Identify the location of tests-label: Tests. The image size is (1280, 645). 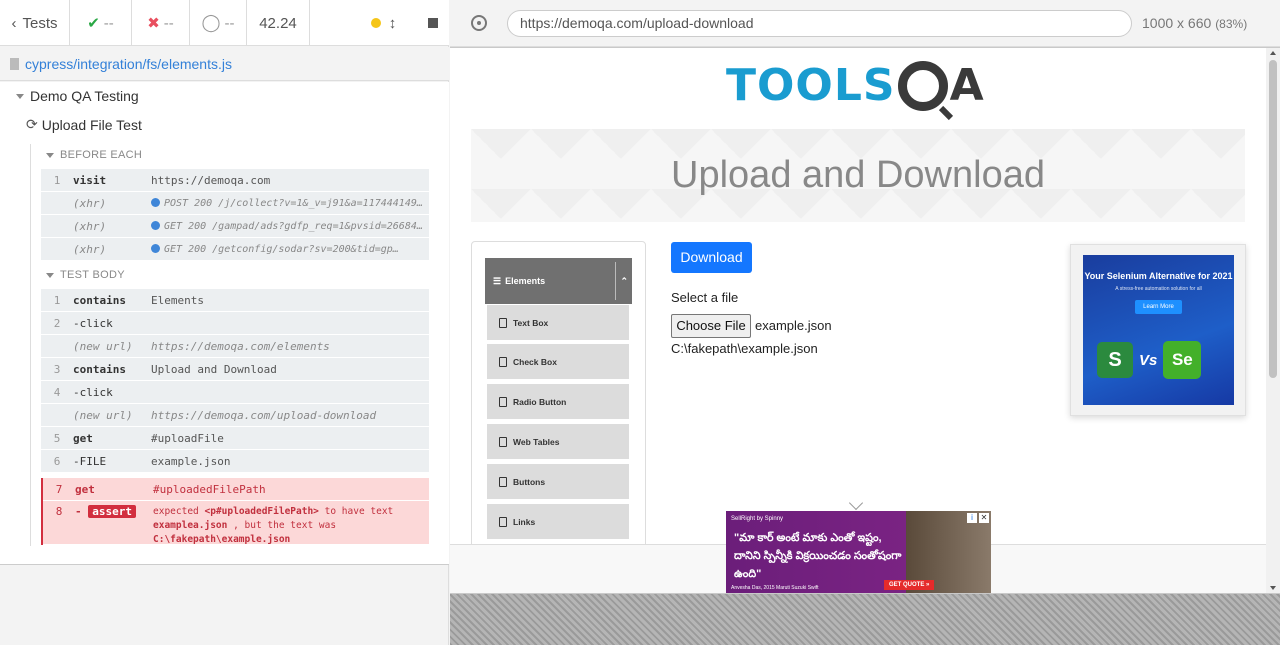
(40, 23).